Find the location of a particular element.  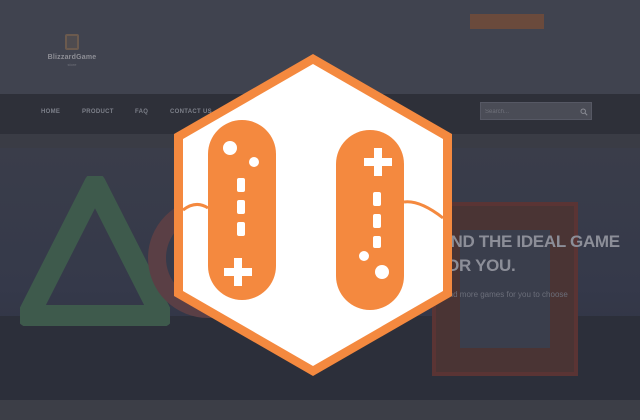

nav-item-faq: FAQ is located at coordinates (141, 112).